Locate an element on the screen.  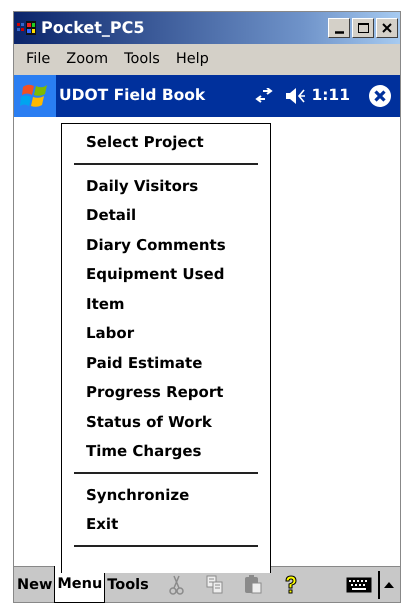
window-title: Pocket_PC5 is located at coordinates (93, 28).